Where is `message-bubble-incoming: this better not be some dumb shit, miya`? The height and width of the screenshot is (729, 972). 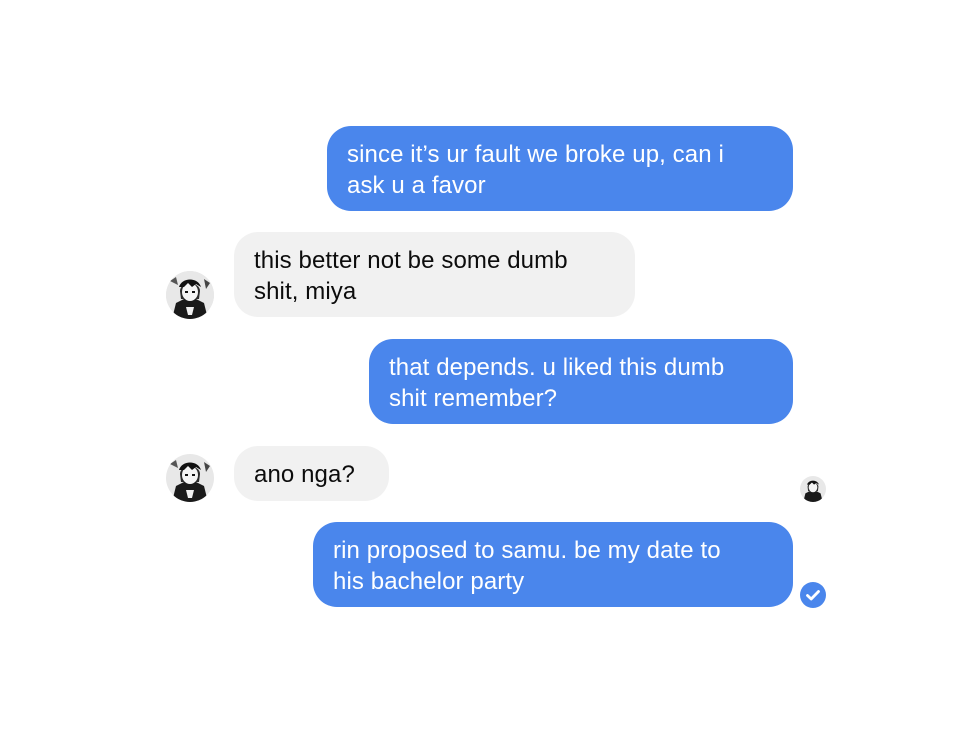
message-bubble-incoming: this better not be some dumb shit, miya is located at coordinates (434, 274).